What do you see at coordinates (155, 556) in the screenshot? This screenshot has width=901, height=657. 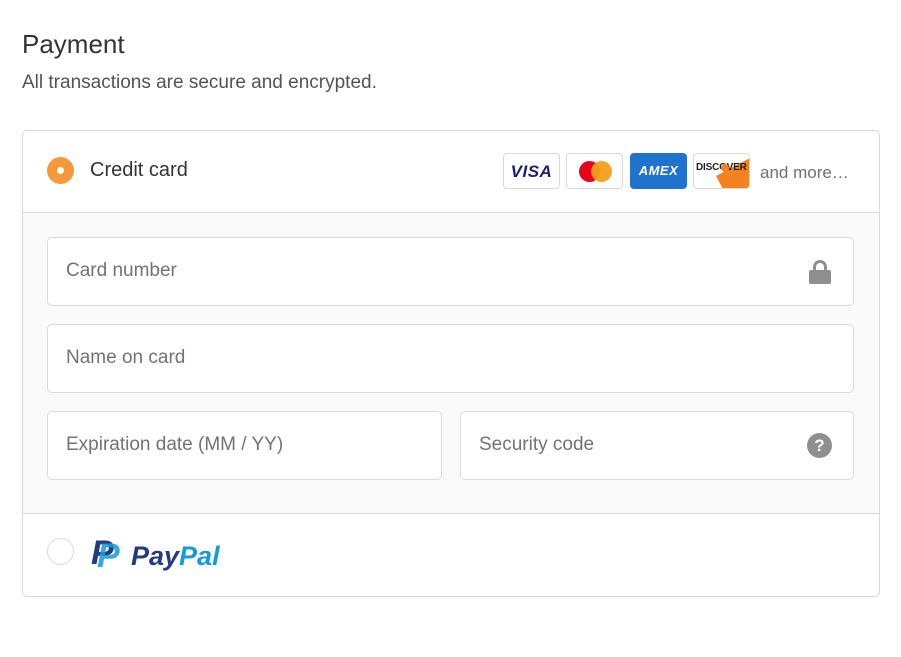 I see `paypal-wordmark-pay: Pay` at bounding box center [155, 556].